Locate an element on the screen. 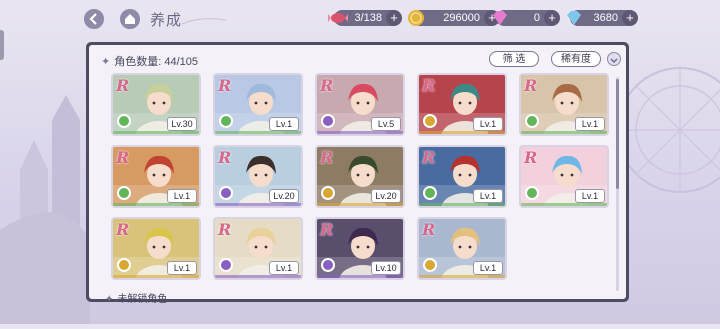 This screenshot has width=720, height=329. add-gem-button: + is located at coordinates (552, 18).